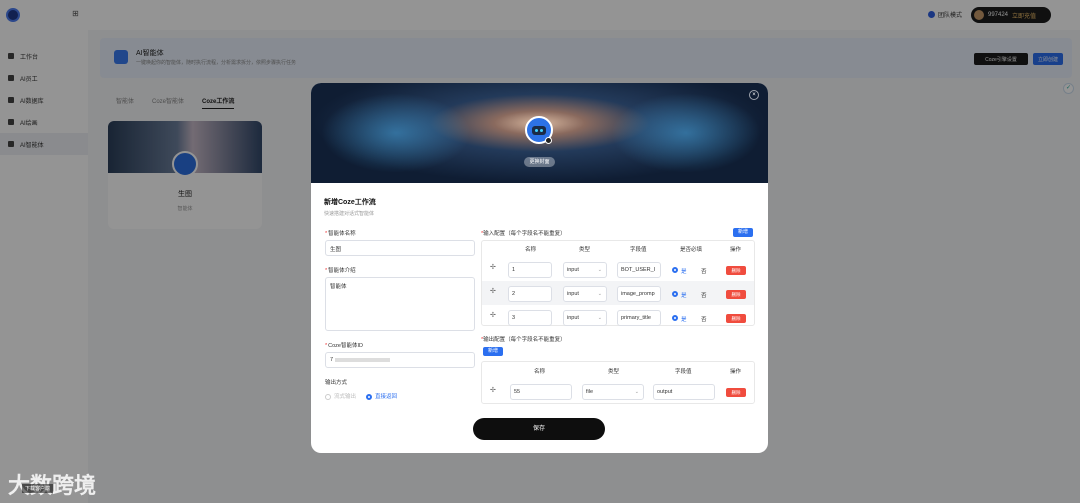 Image resolution: width=1080 pixels, height=503 pixels. Describe the element at coordinates (400, 248) in the screenshot. I see `agent-name-input: 生图` at that location.